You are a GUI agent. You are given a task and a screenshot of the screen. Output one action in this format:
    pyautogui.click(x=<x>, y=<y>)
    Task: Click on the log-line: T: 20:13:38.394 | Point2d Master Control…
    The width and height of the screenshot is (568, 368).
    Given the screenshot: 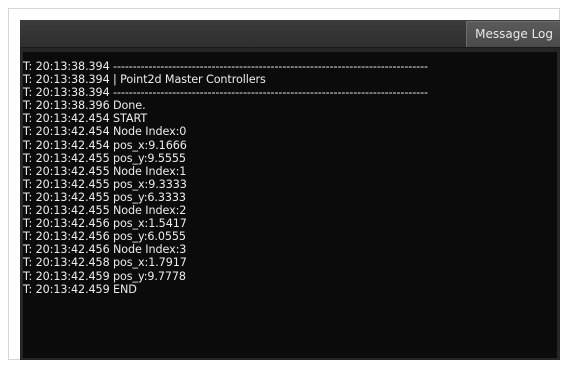 What is the action you would take?
    pyautogui.click(x=144, y=80)
    